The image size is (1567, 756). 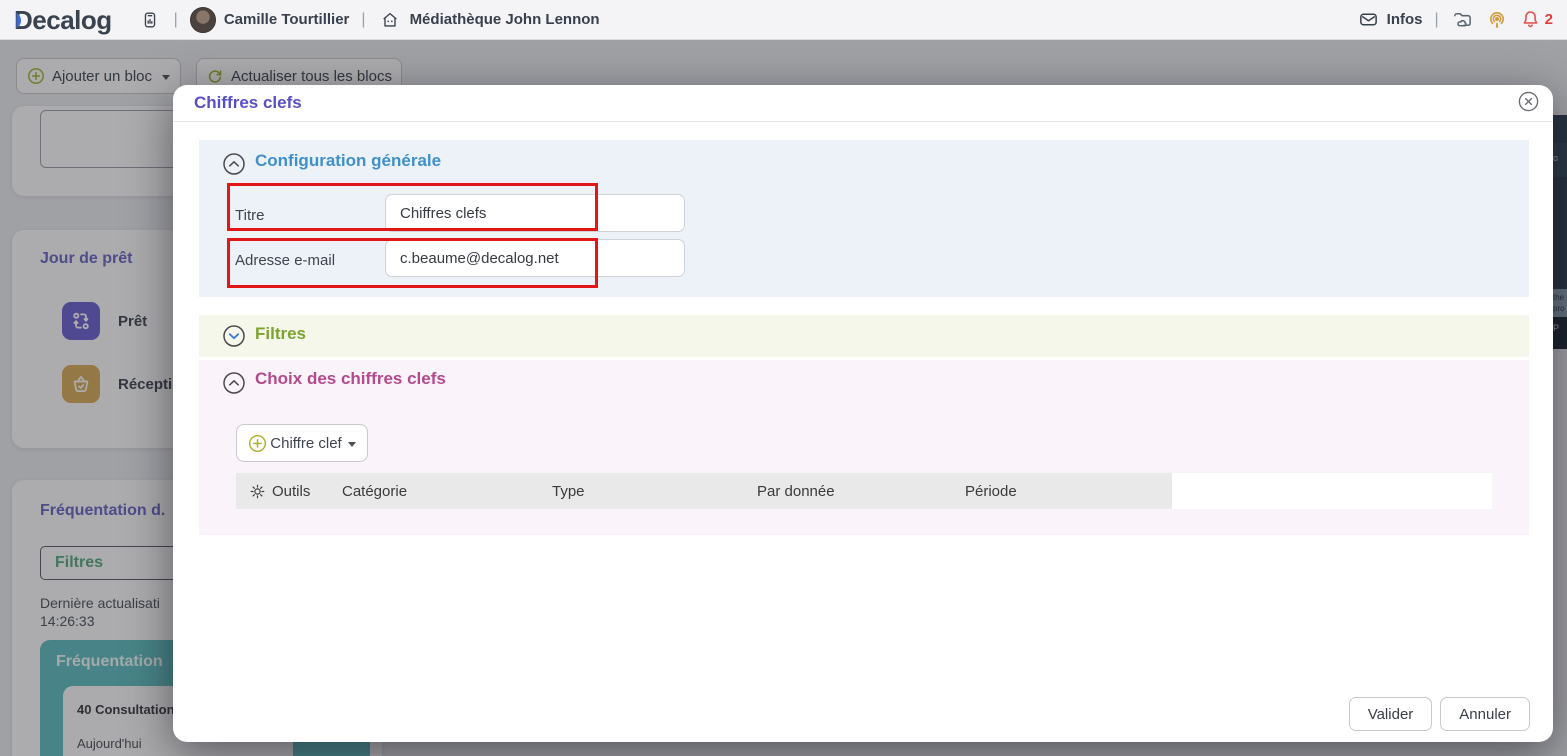 What do you see at coordinates (1485, 714) in the screenshot?
I see `cancel-button: Annuler` at bounding box center [1485, 714].